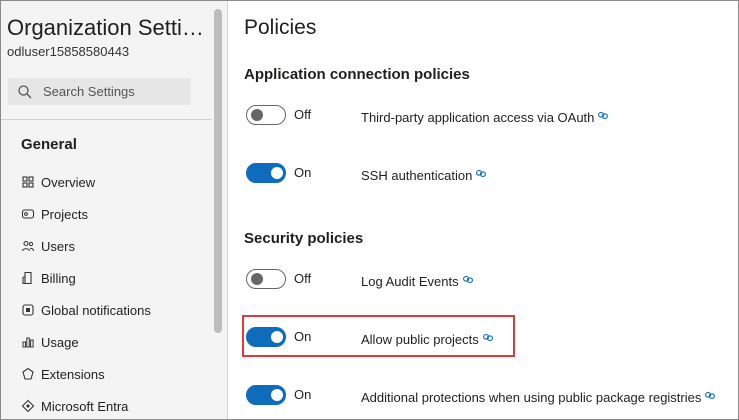 The height and width of the screenshot is (420, 739). What do you see at coordinates (266, 395) in the screenshot?
I see `public-package-registries-toggle` at bounding box center [266, 395].